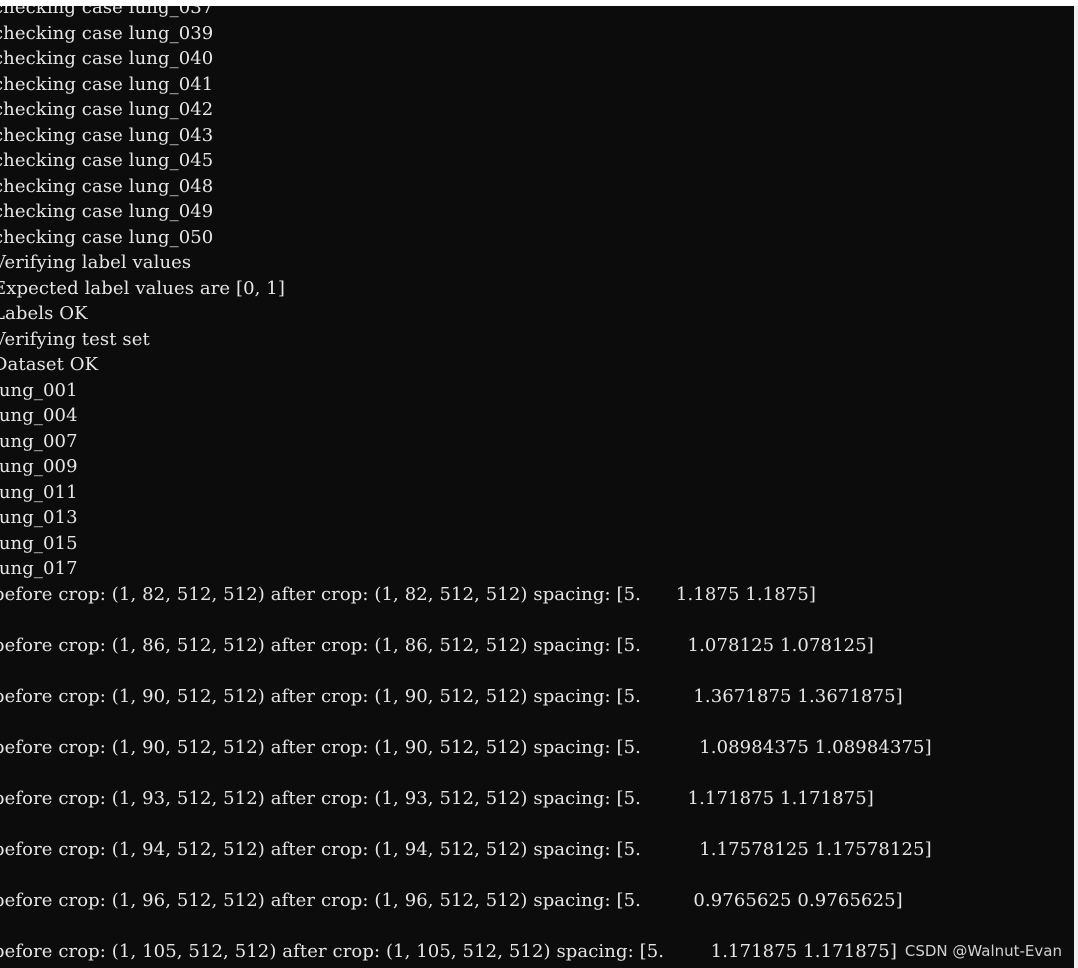 This screenshot has width=1078, height=968. Describe the element at coordinates (39, 441) in the screenshot. I see `terminal-line: lung_007` at that location.